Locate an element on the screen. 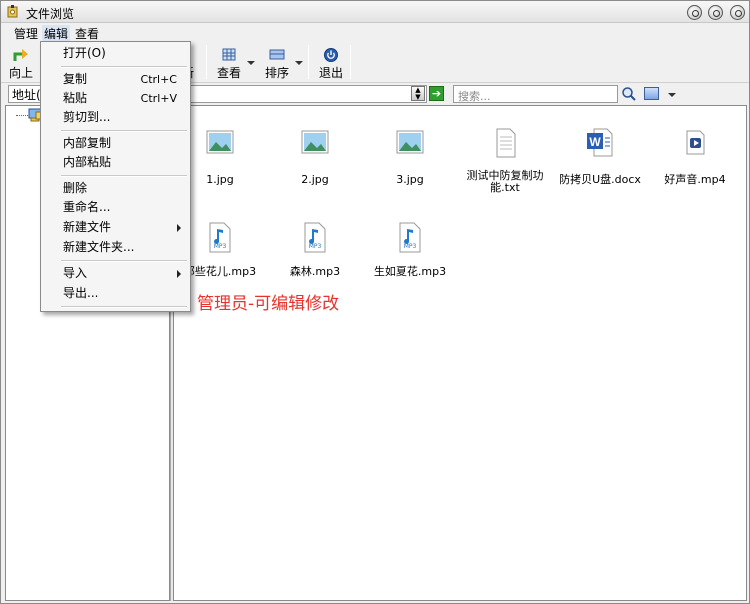 Image resolution: width=750 pixels, height=604 pixels. sort-dropdown-arrow is located at coordinates (299, 63).